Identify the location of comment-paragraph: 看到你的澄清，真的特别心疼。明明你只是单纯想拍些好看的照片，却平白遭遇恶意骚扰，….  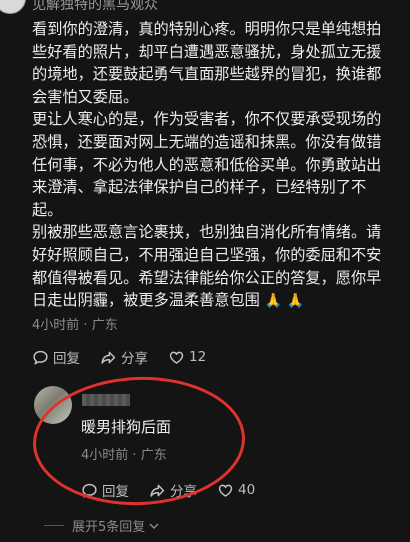
(207, 63).